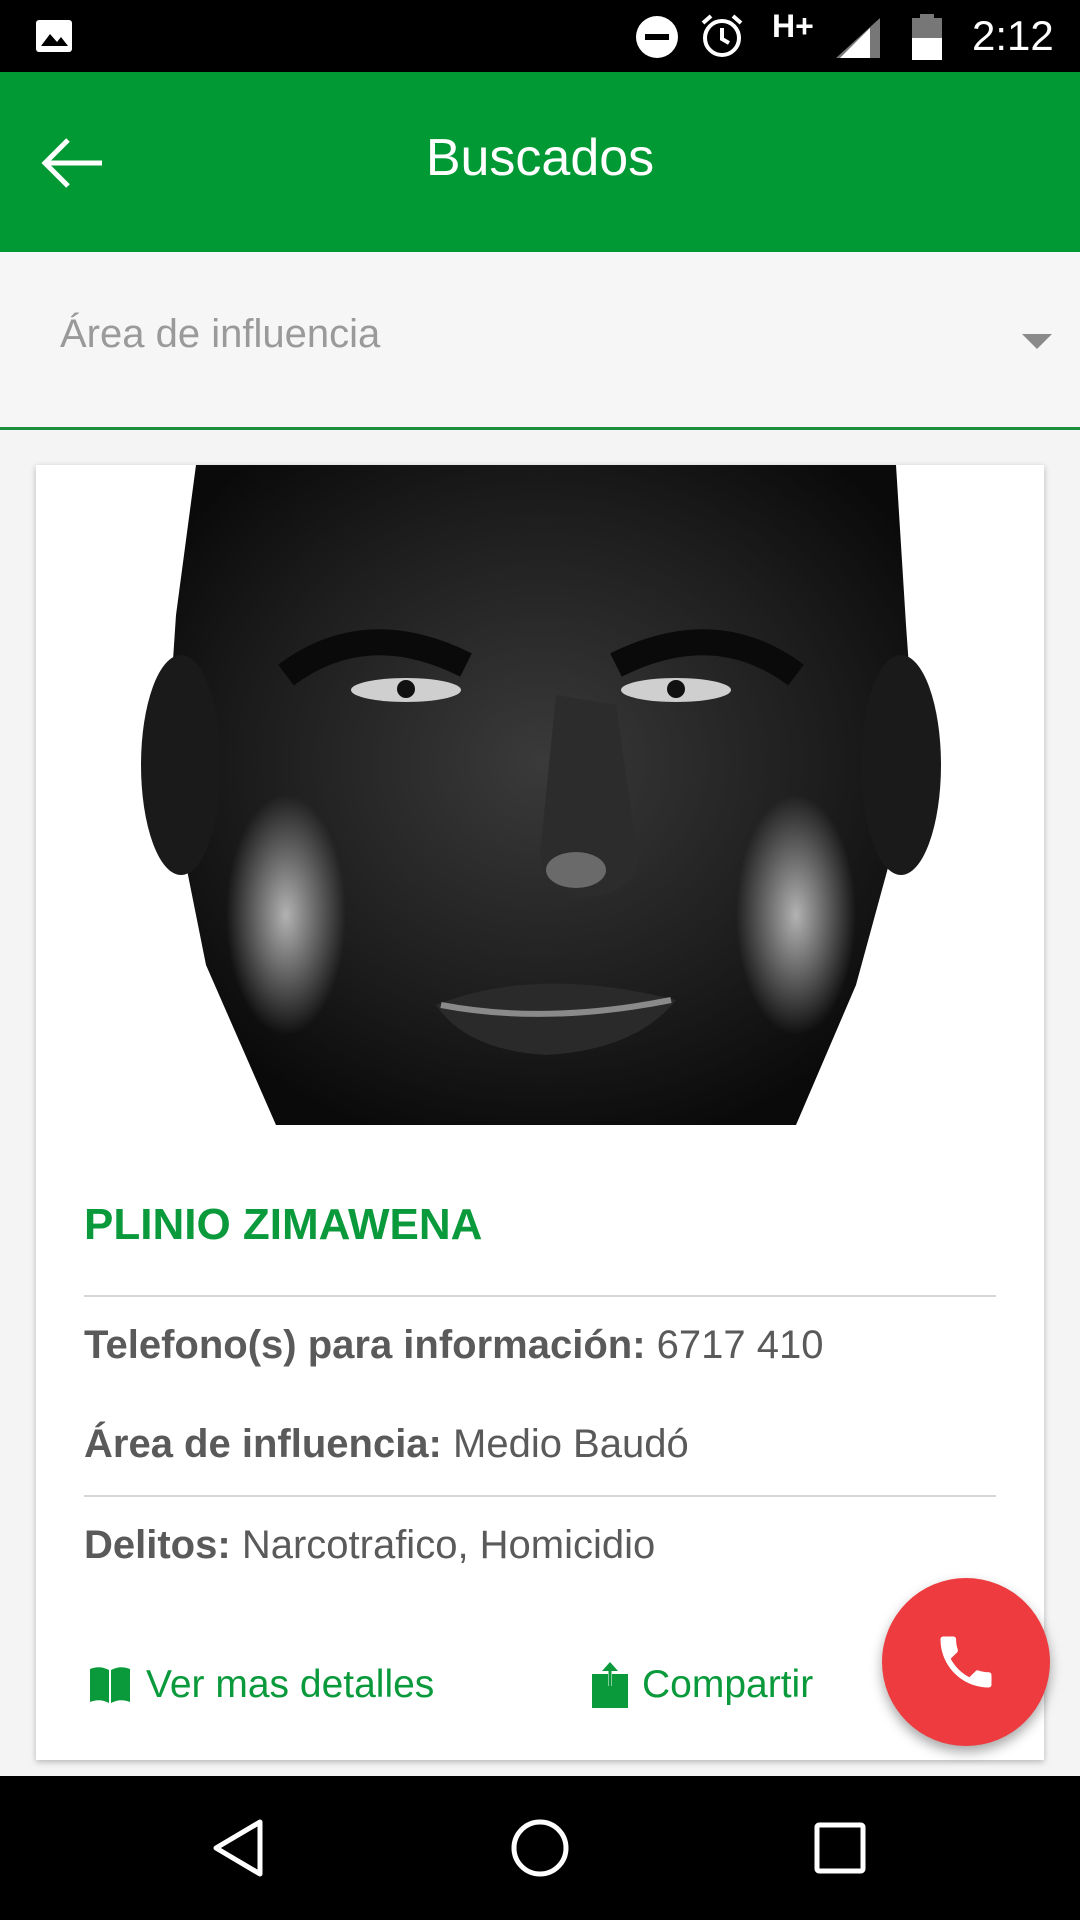 This screenshot has height=1920, width=1080. Describe the element at coordinates (740, 1345) in the screenshot. I see `phone-value: 6717 410` at that location.